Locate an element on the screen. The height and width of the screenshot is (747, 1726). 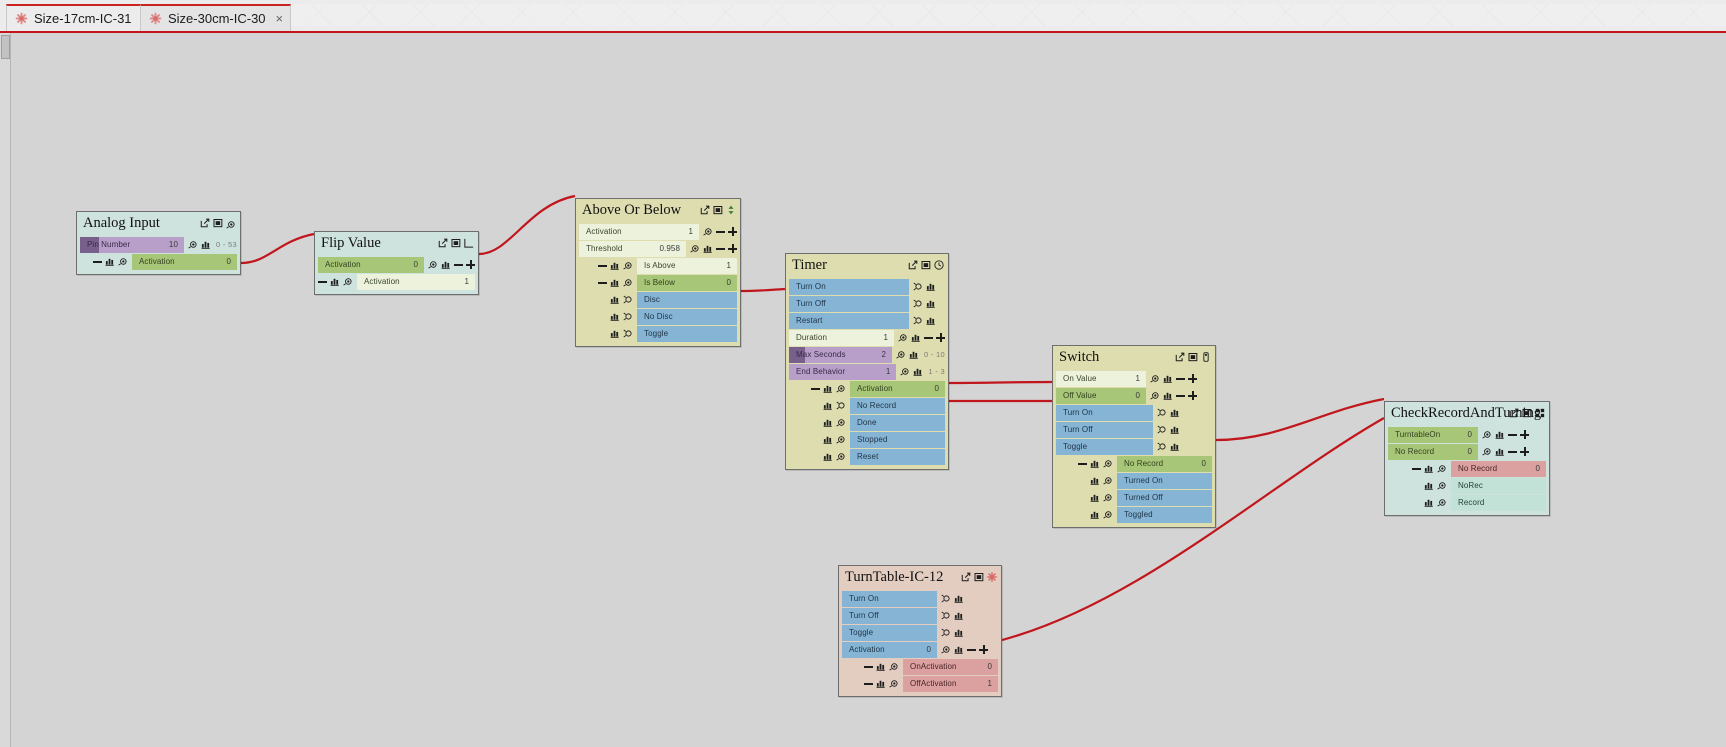
port-turned-on: Turned On is located at coordinates (1164, 480).